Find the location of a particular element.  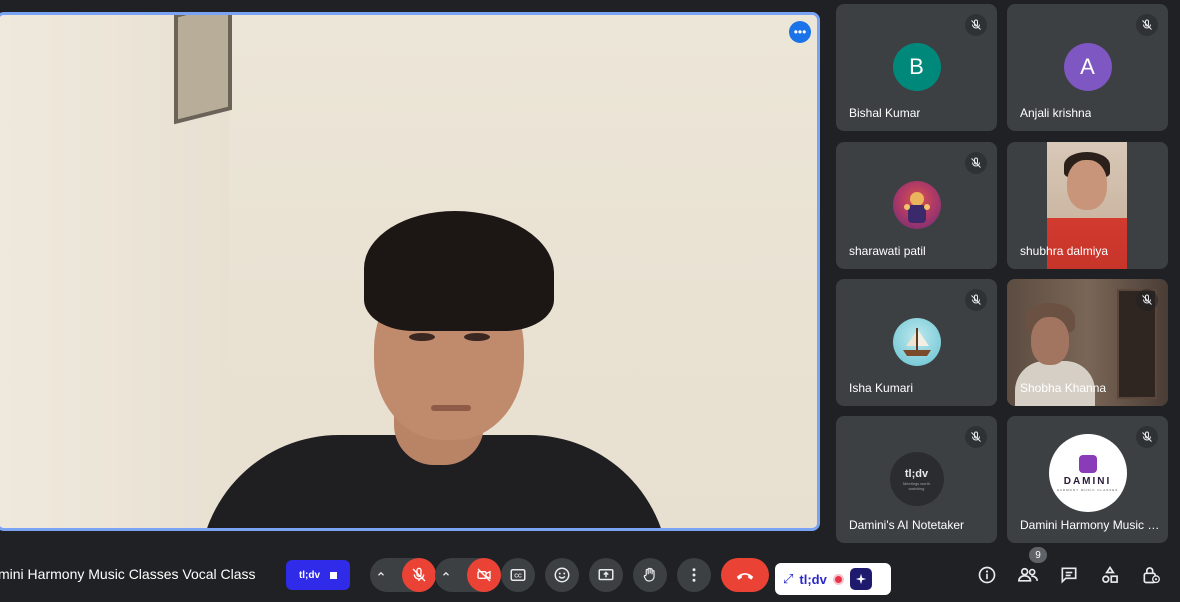

notetaker-avatar-tagline: Meetings worth watching is located at coordinates (916, 485).